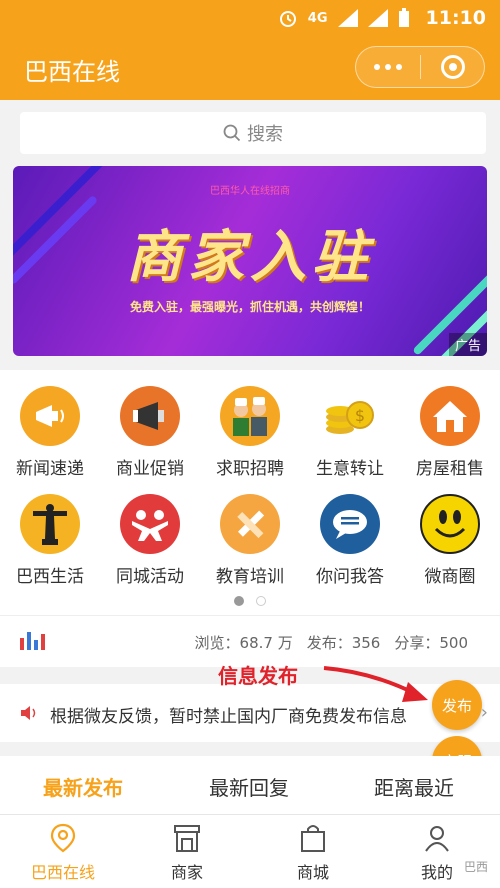  Describe the element at coordinates (250, 851) in the screenshot. I see `bottom-navigation: 巴西在线 商家 商城 我的` at that location.